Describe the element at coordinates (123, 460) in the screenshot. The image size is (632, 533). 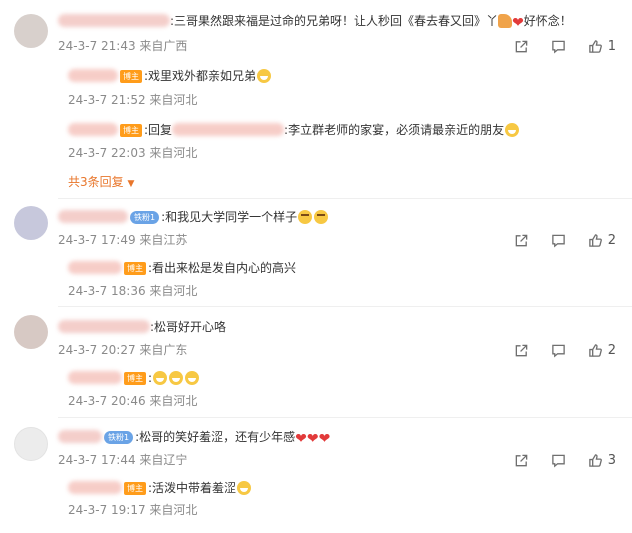
I see `comment-time: 24-3-7 17:44 来自辽宁` at that location.